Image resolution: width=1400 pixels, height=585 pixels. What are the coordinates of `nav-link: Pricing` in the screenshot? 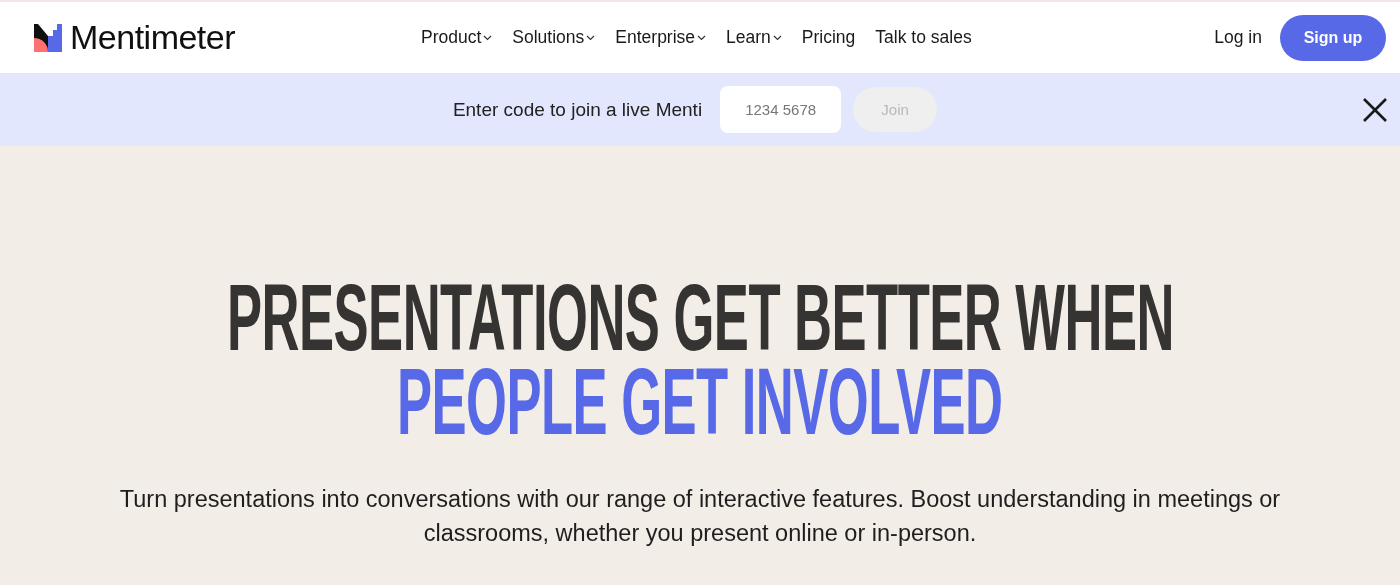 It's located at (828, 37).